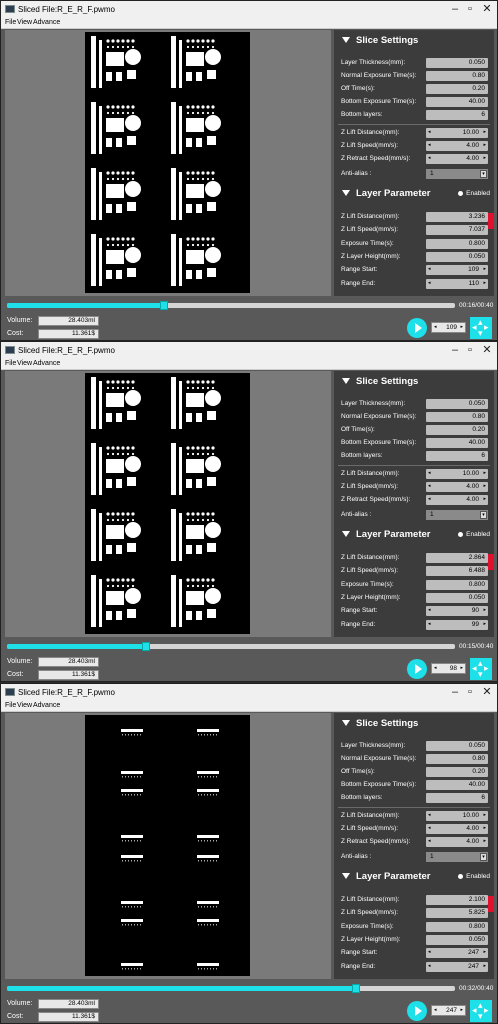 The width and height of the screenshot is (498, 1024). Describe the element at coordinates (448, 668) in the screenshot. I see `layer-spinbox: ◂ 98 ▸` at that location.